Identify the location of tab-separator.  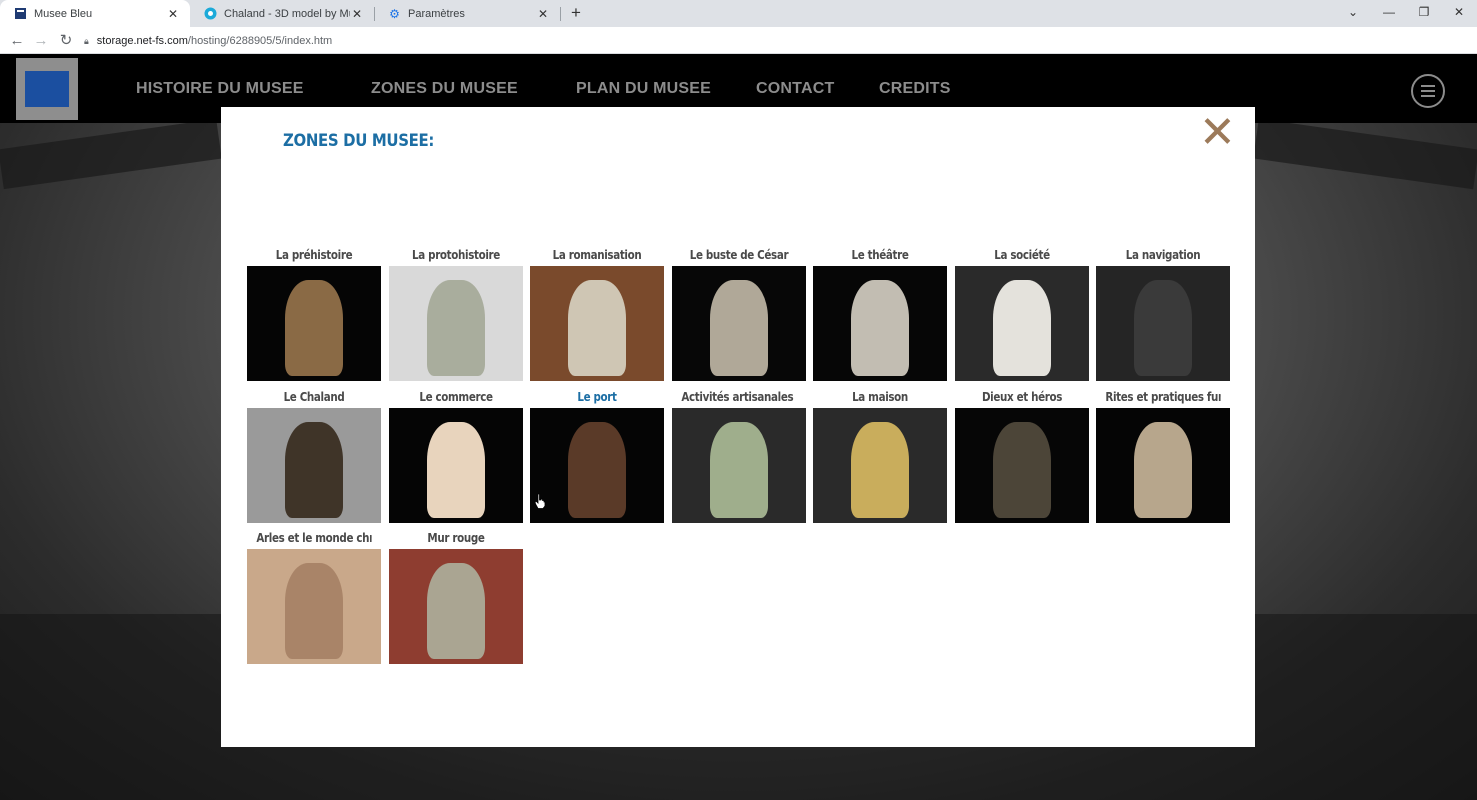
(560, 14).